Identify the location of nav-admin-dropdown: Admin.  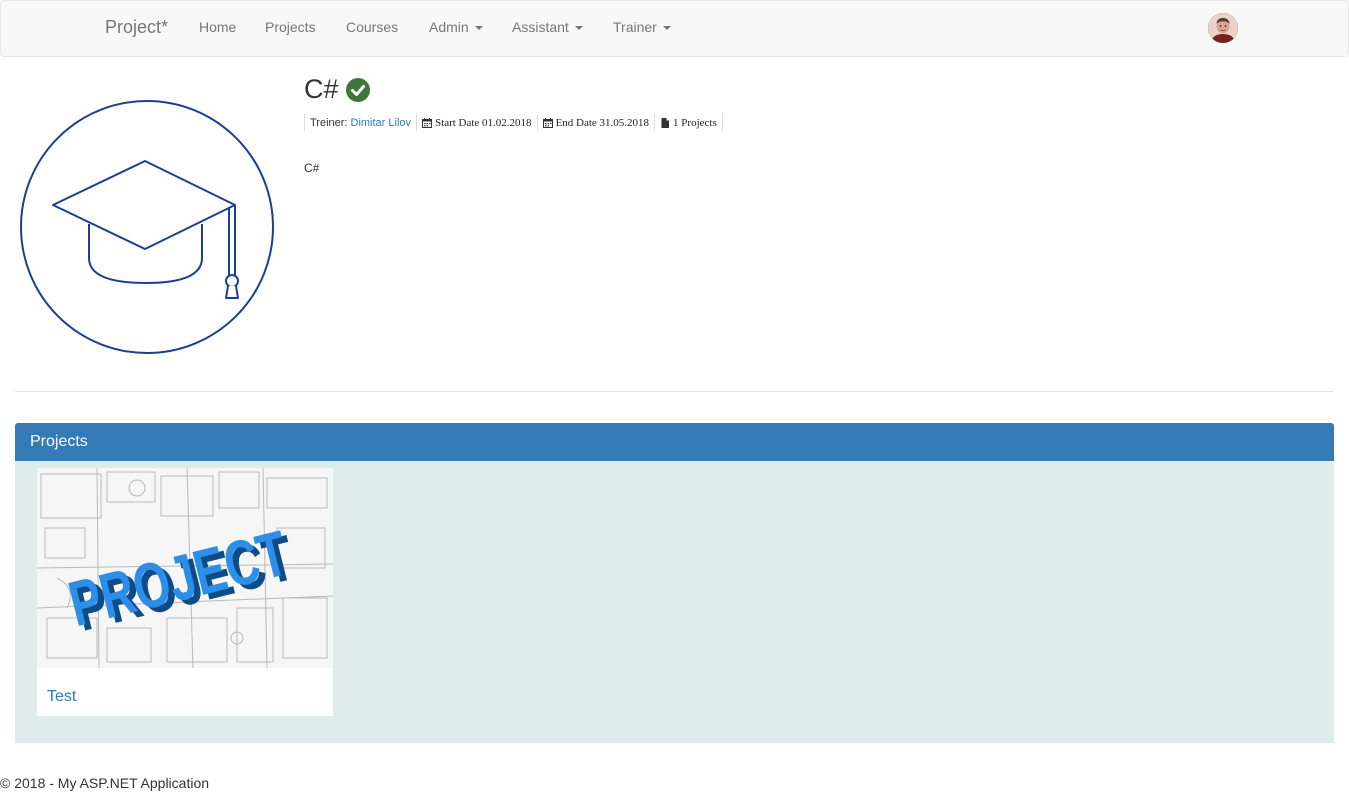
(456, 27).